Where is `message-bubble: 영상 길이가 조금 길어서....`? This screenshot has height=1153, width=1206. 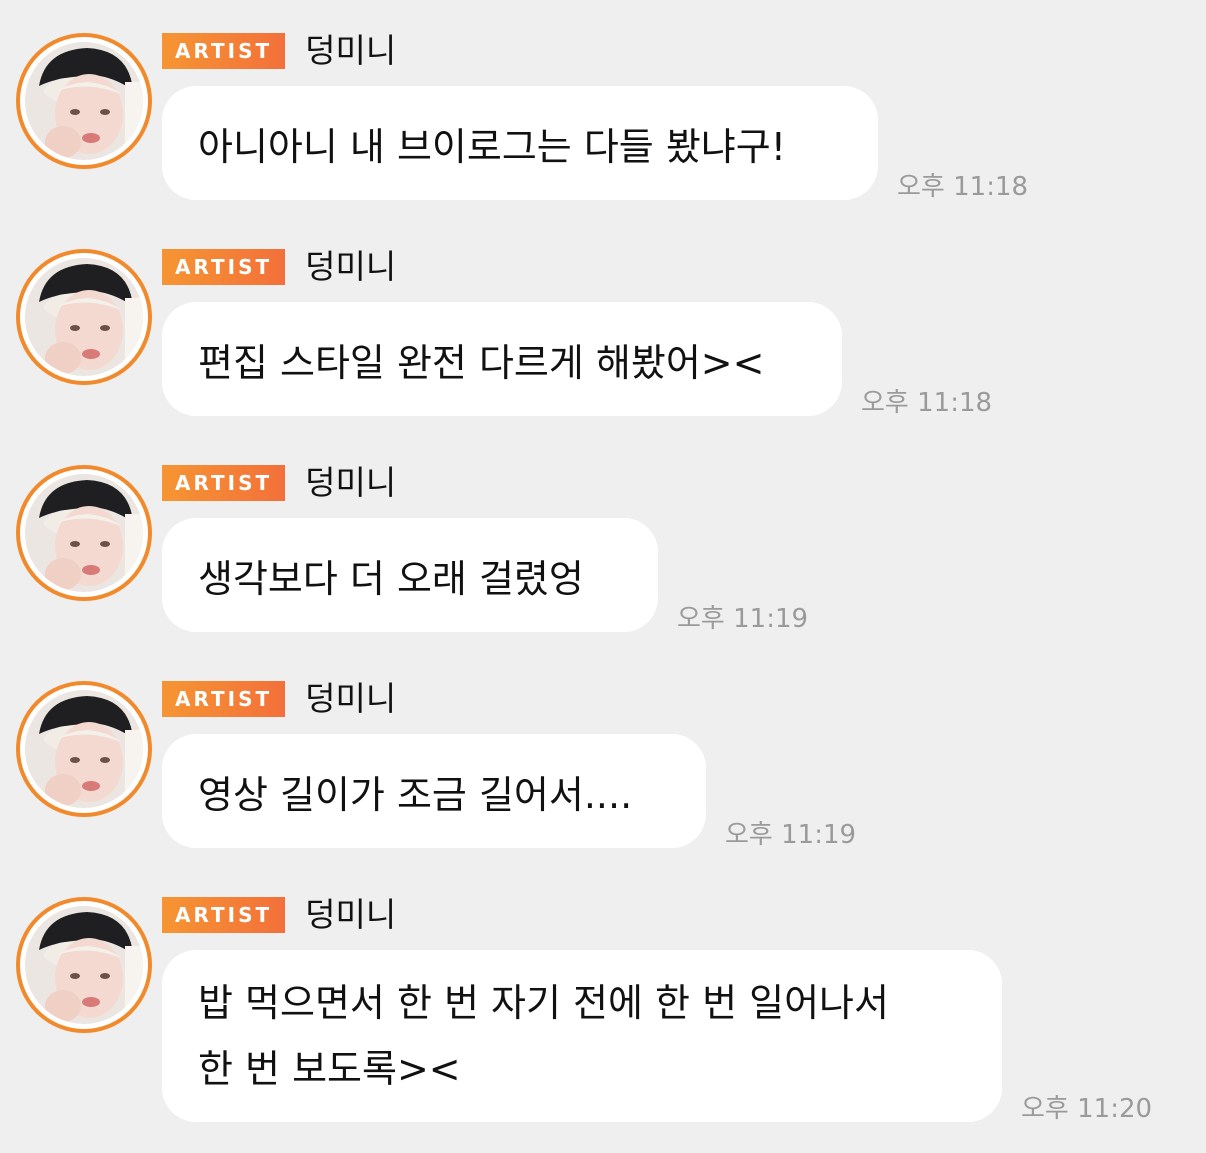
message-bubble: 영상 길이가 조금 길어서.... is located at coordinates (434, 791).